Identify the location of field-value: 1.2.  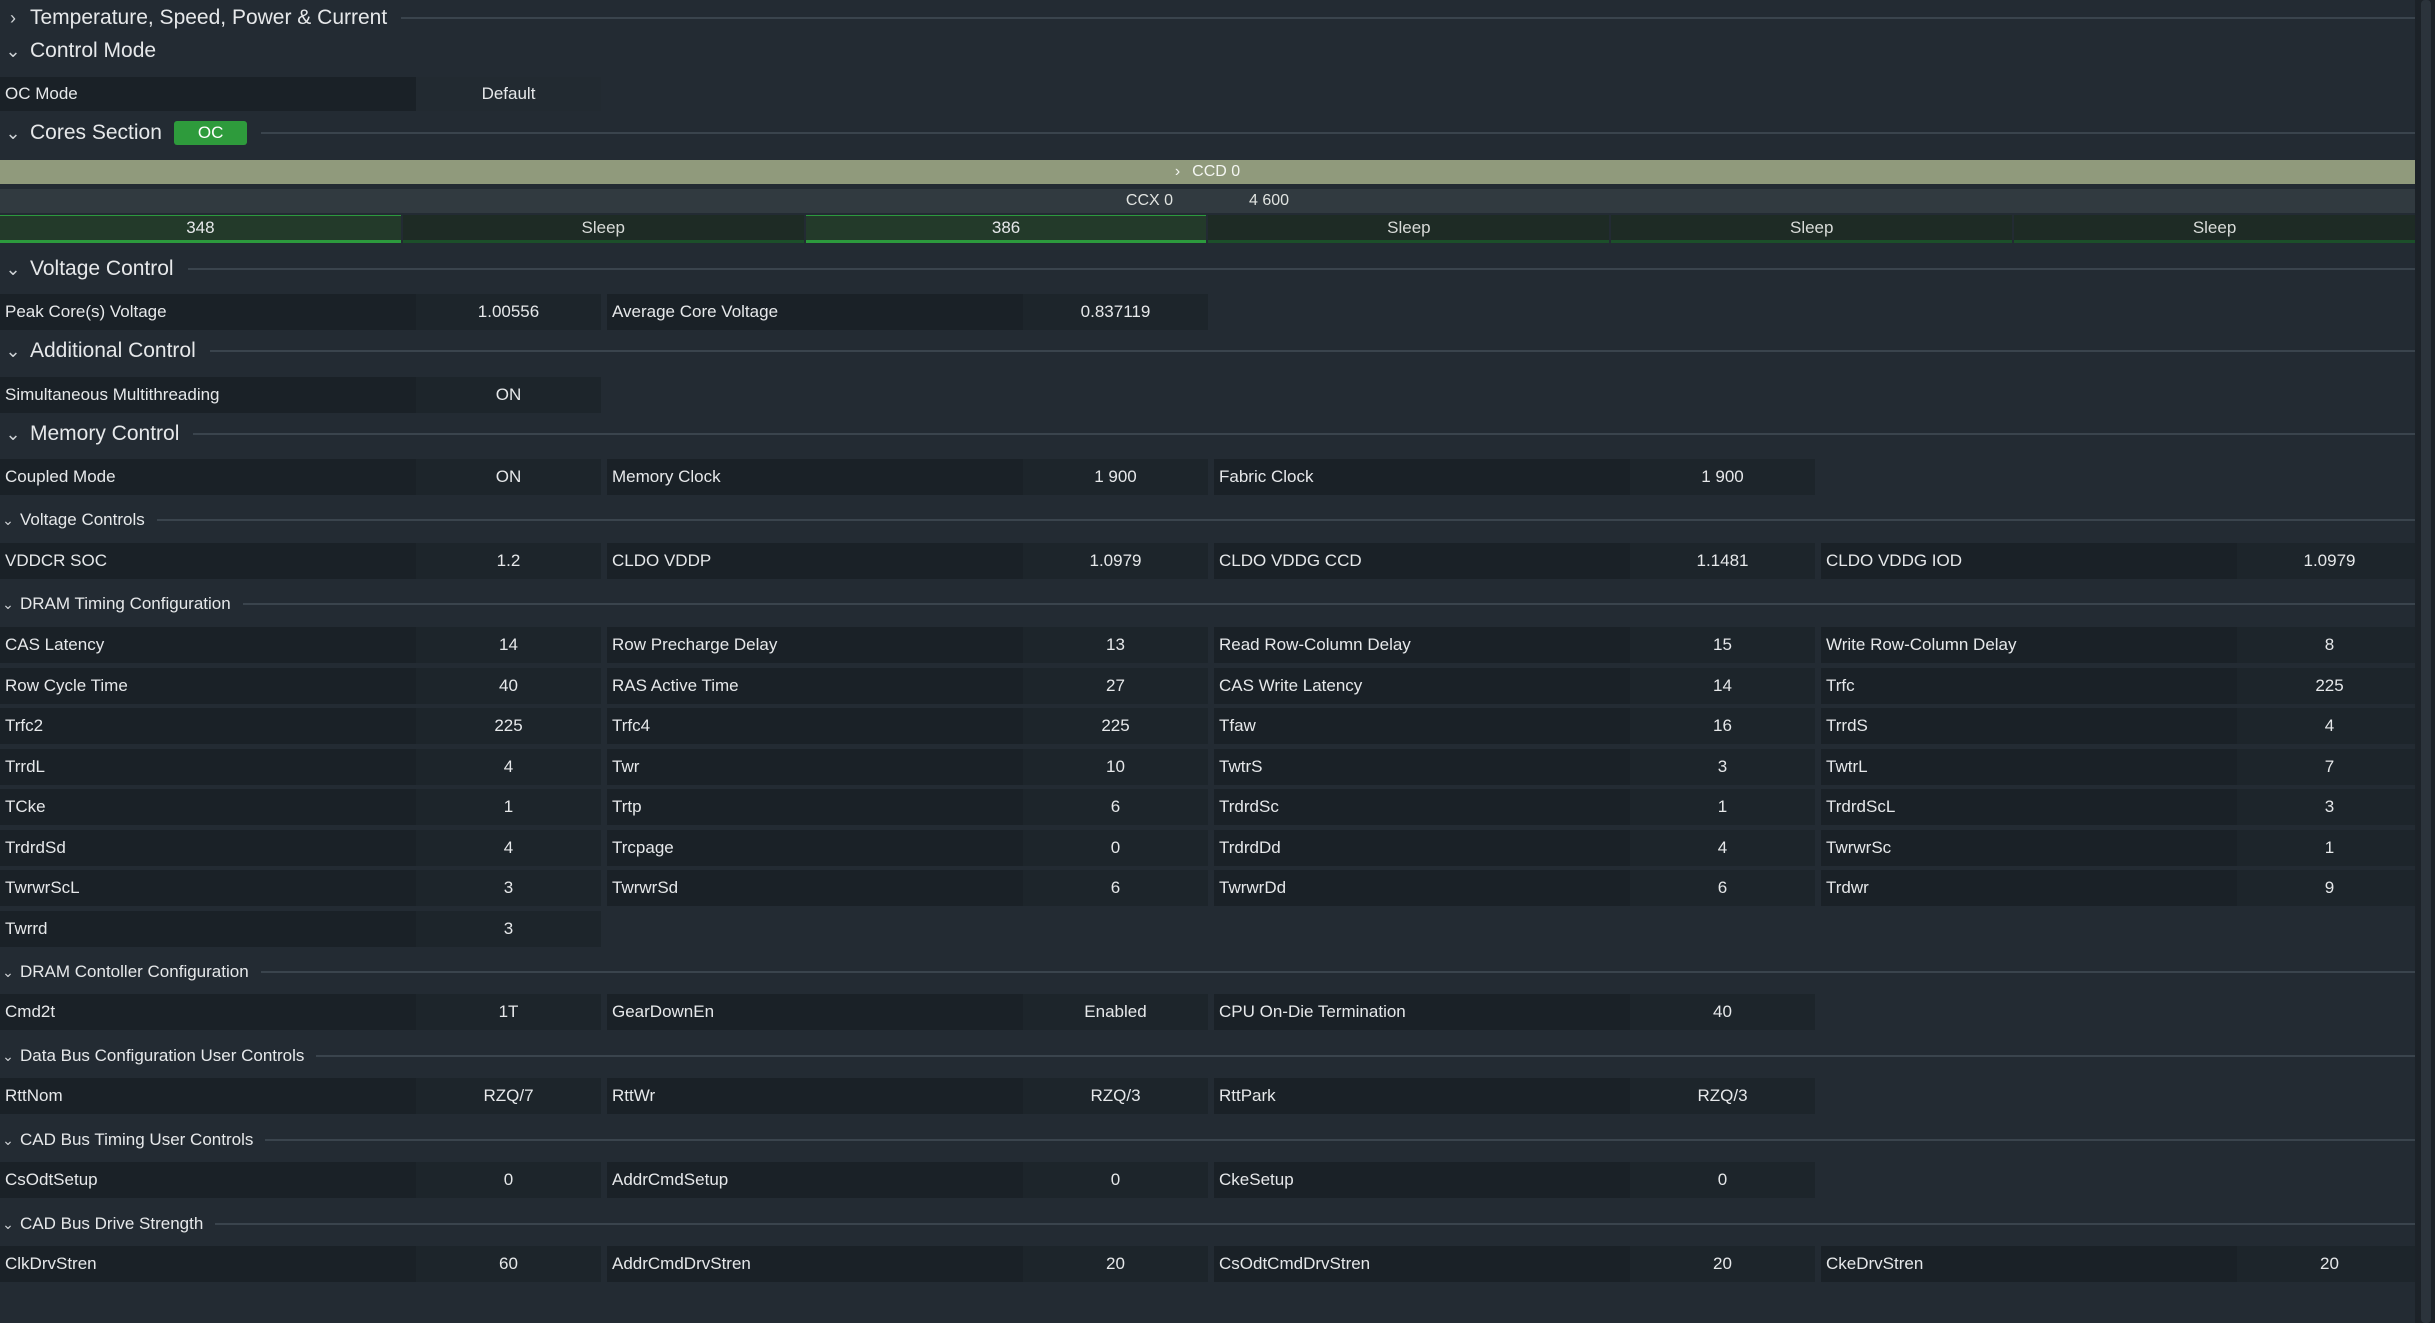
(508, 561).